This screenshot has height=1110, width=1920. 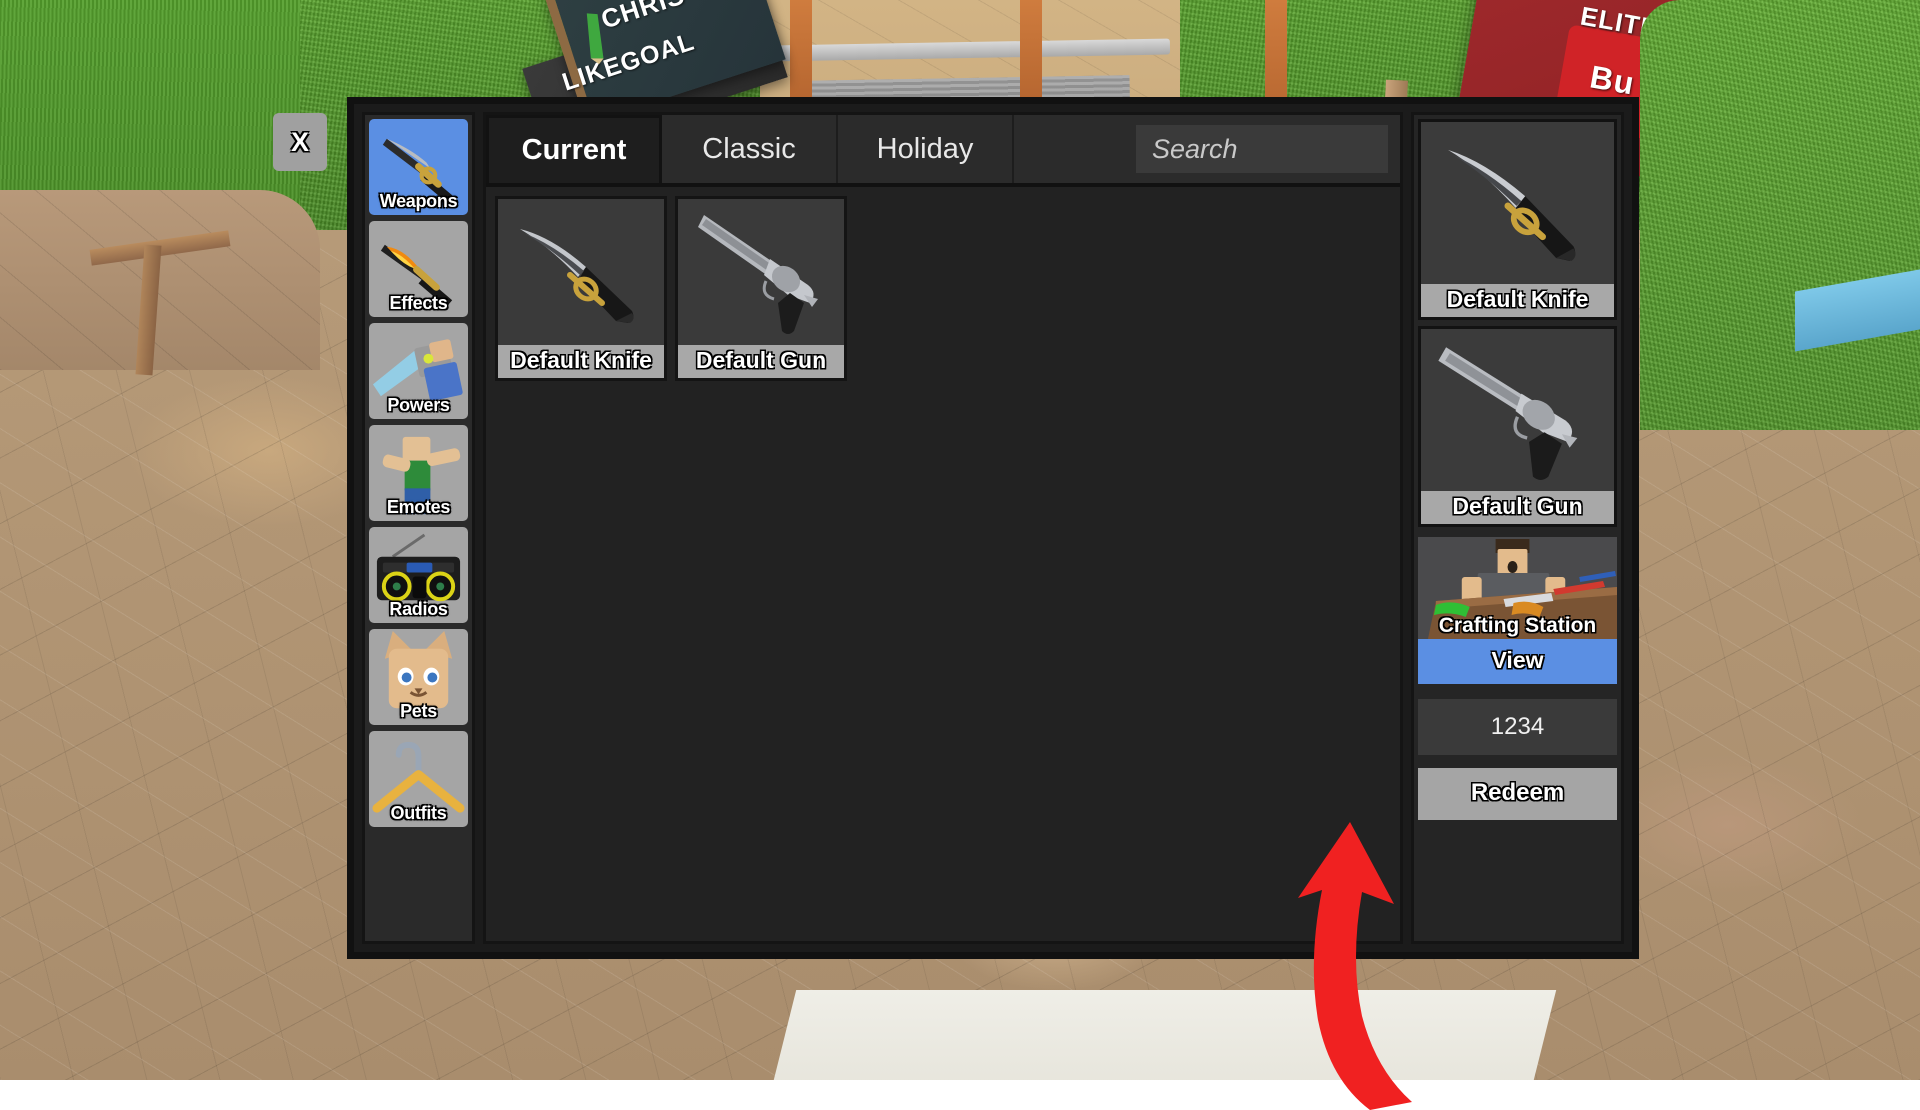 I want to click on sidebar-item-label: Weapons, so click(x=418, y=201).